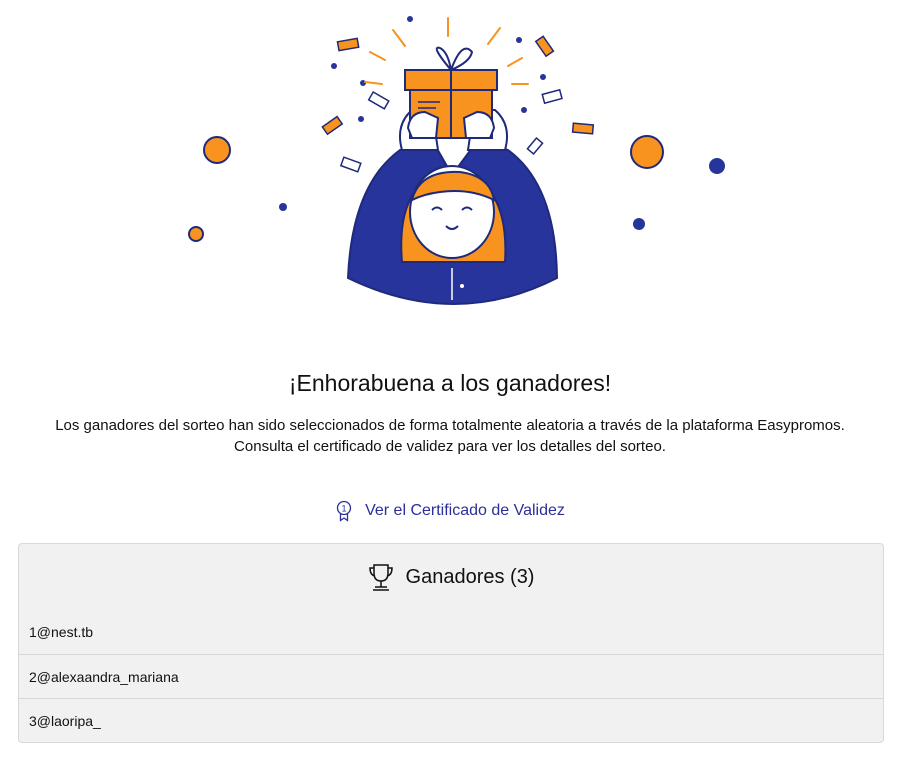  I want to click on award-ribbon-icon: 1, so click(344, 511).